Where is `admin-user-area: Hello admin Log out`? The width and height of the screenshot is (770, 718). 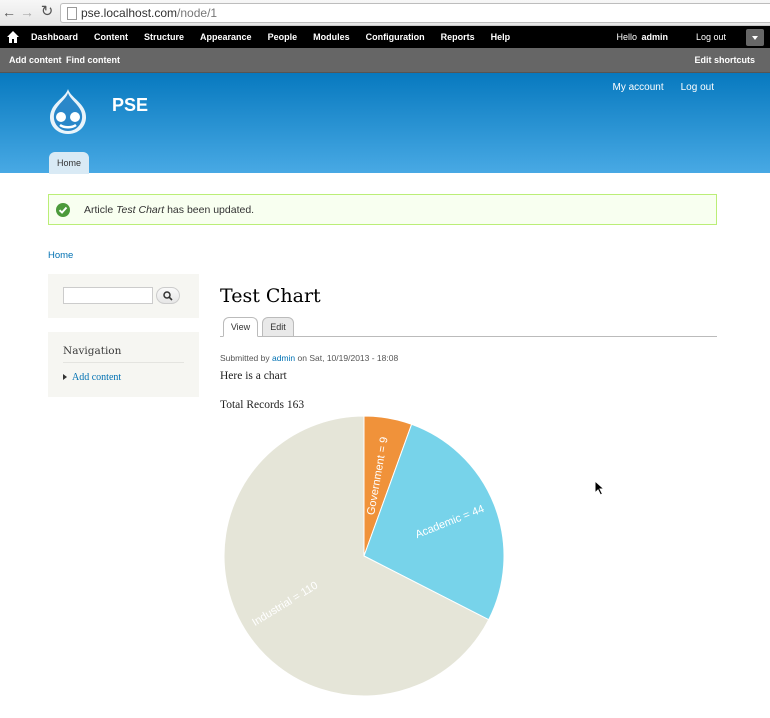 admin-user-area: Hello admin Log out is located at coordinates (671, 37).